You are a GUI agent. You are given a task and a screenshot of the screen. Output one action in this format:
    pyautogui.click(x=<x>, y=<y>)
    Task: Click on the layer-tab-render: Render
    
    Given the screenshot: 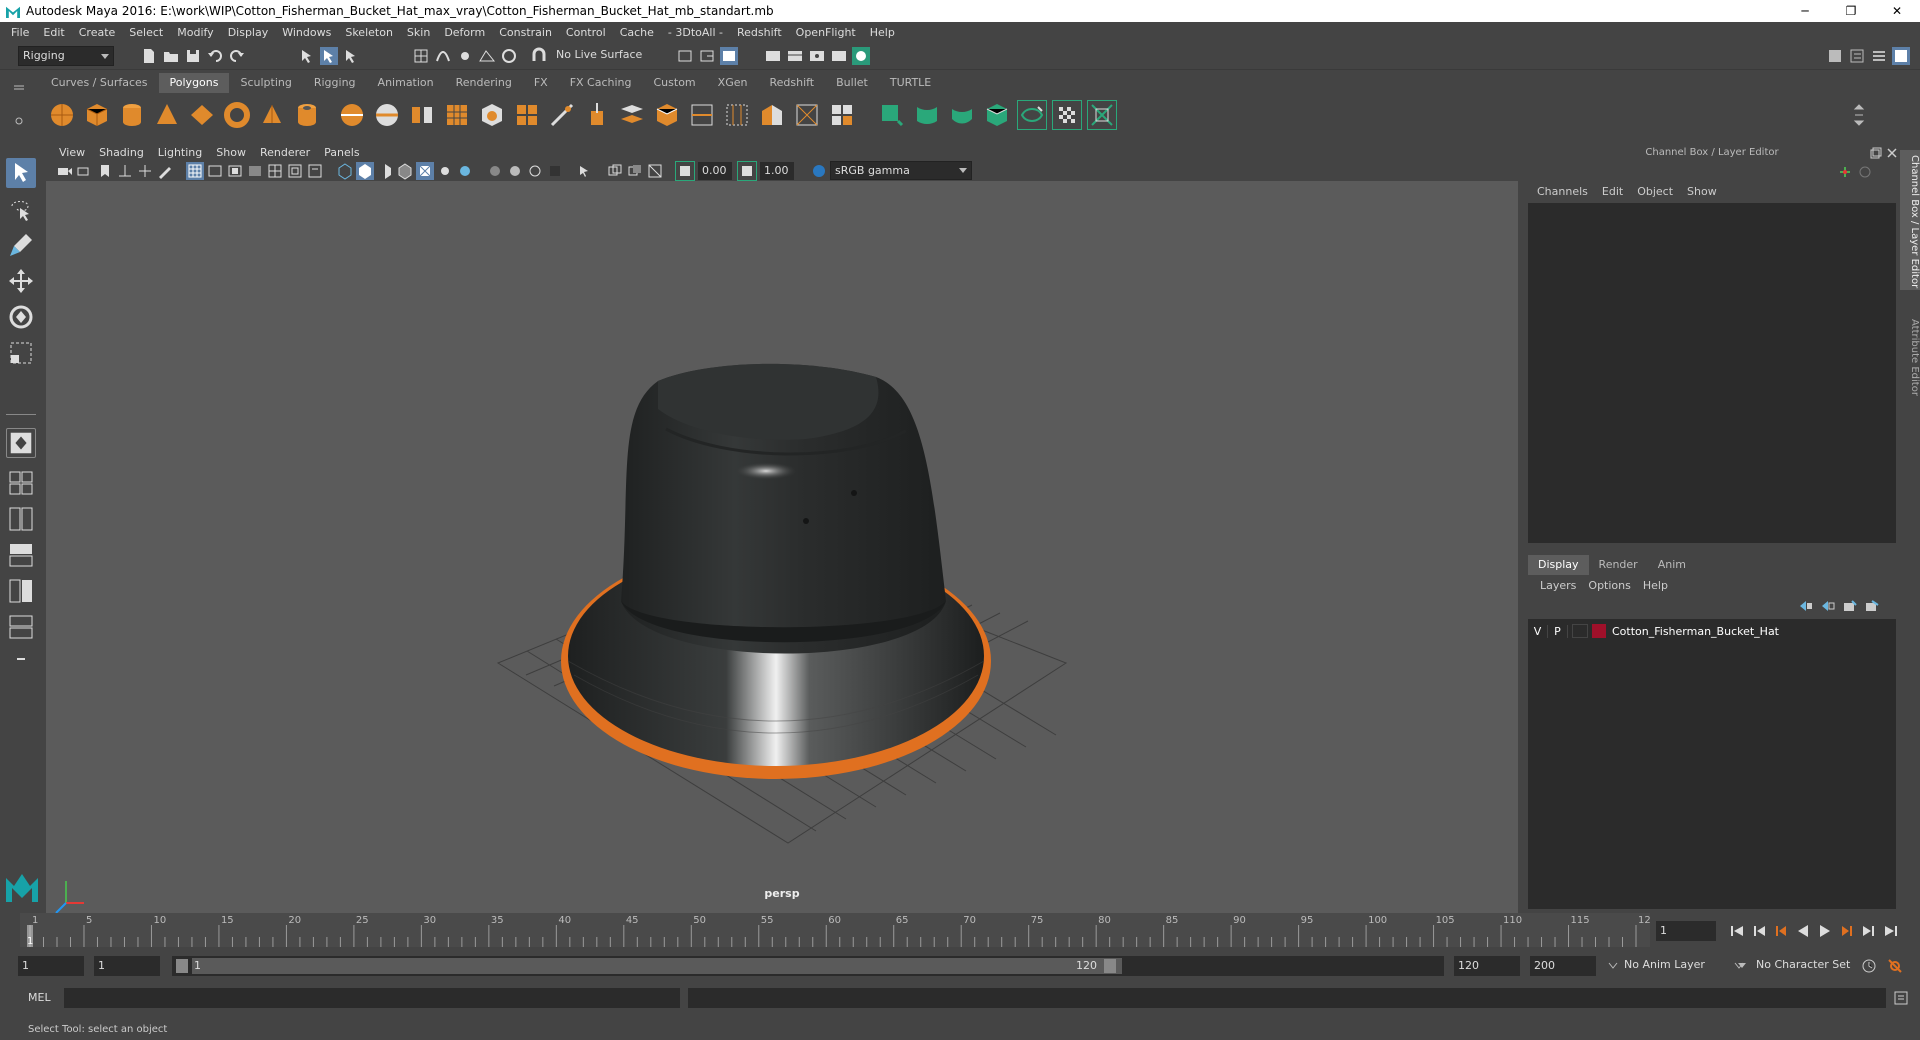 What is the action you would take?
    pyautogui.click(x=1618, y=565)
    